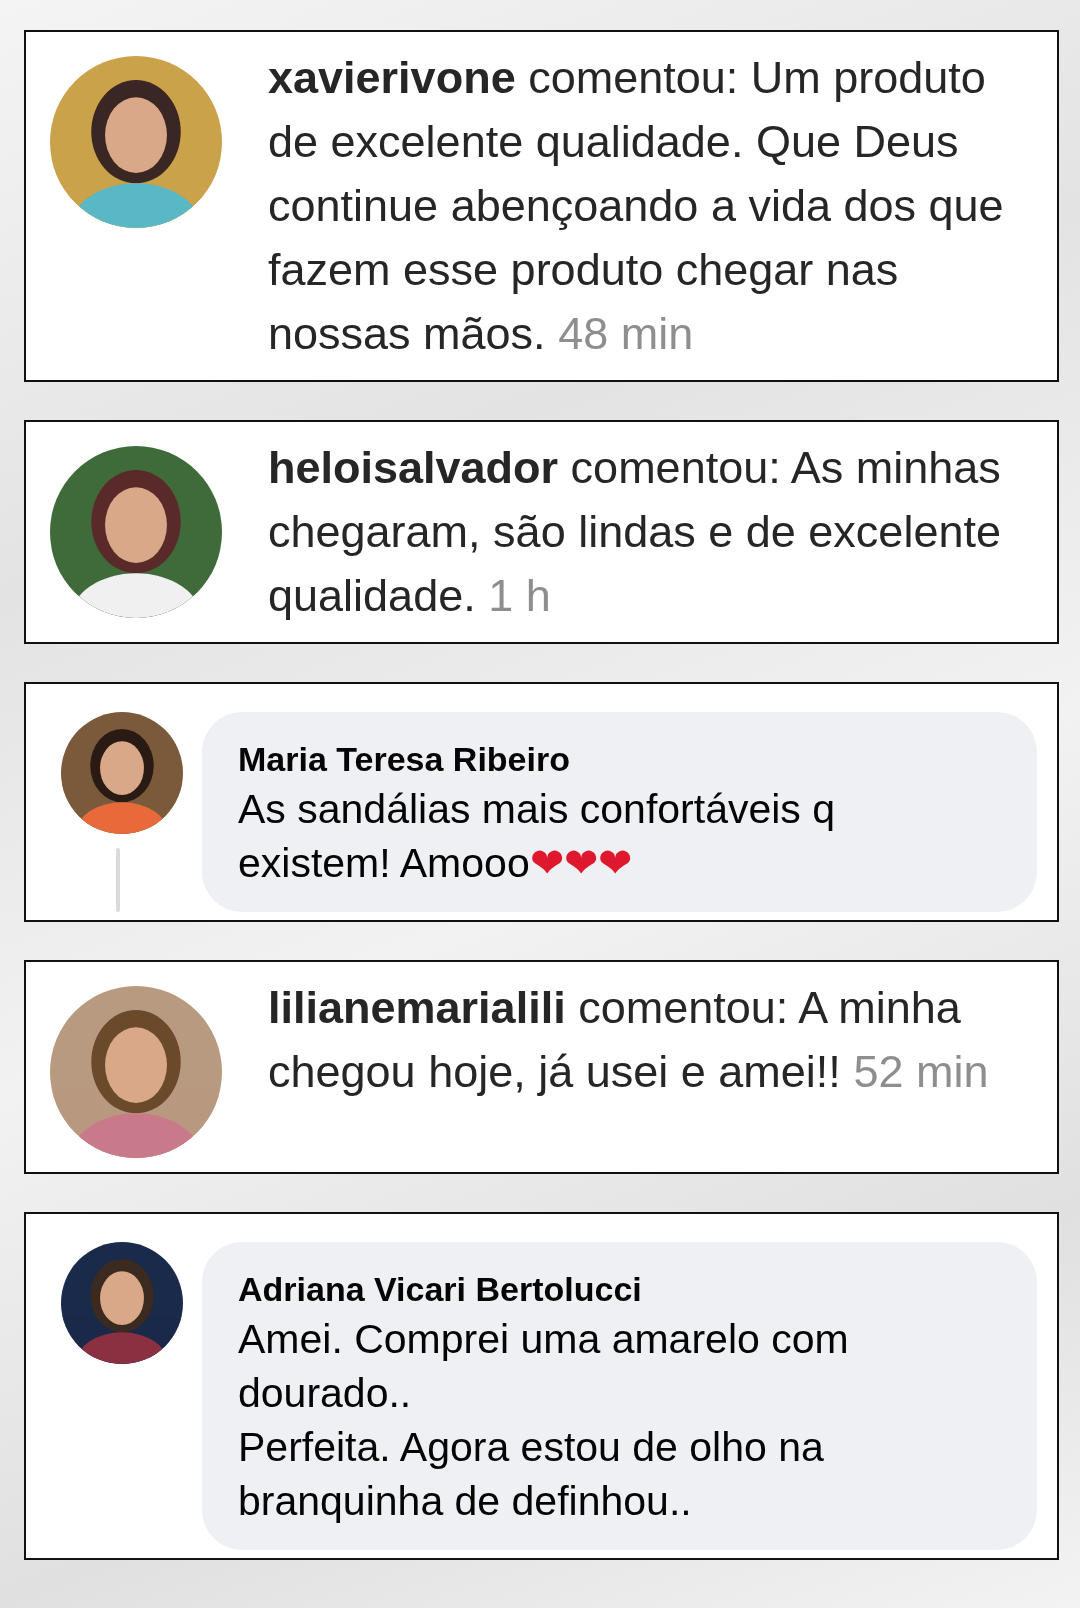 The height and width of the screenshot is (1608, 1080). What do you see at coordinates (544, 1420) in the screenshot?
I see `comment-text: Amei. Comprei uma amarelo com dourado.. Perfeita. Agora estou de olho na branquinha de definhou..` at bounding box center [544, 1420].